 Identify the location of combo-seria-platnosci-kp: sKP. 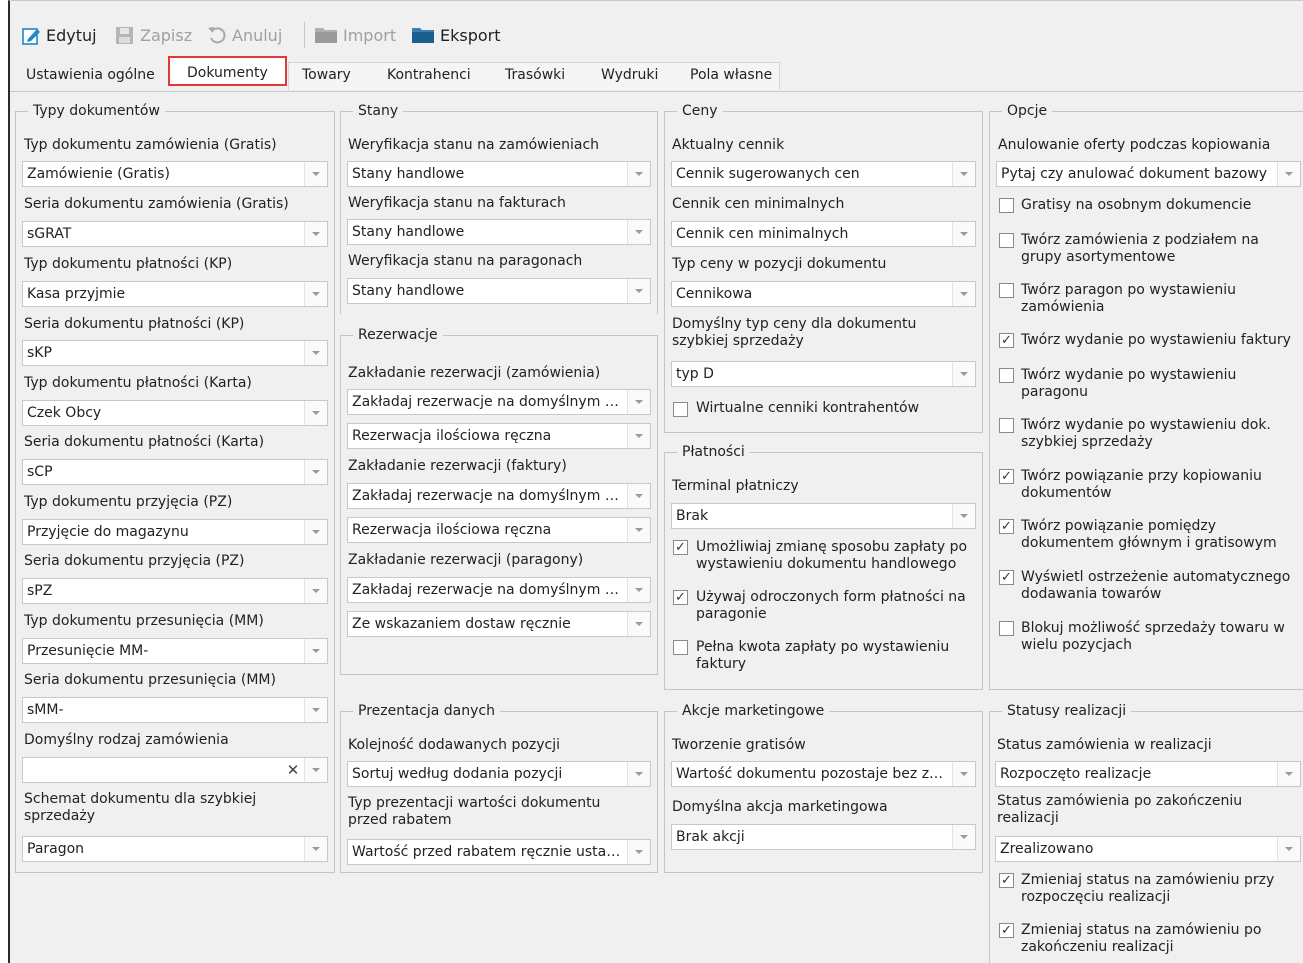
(175, 353).